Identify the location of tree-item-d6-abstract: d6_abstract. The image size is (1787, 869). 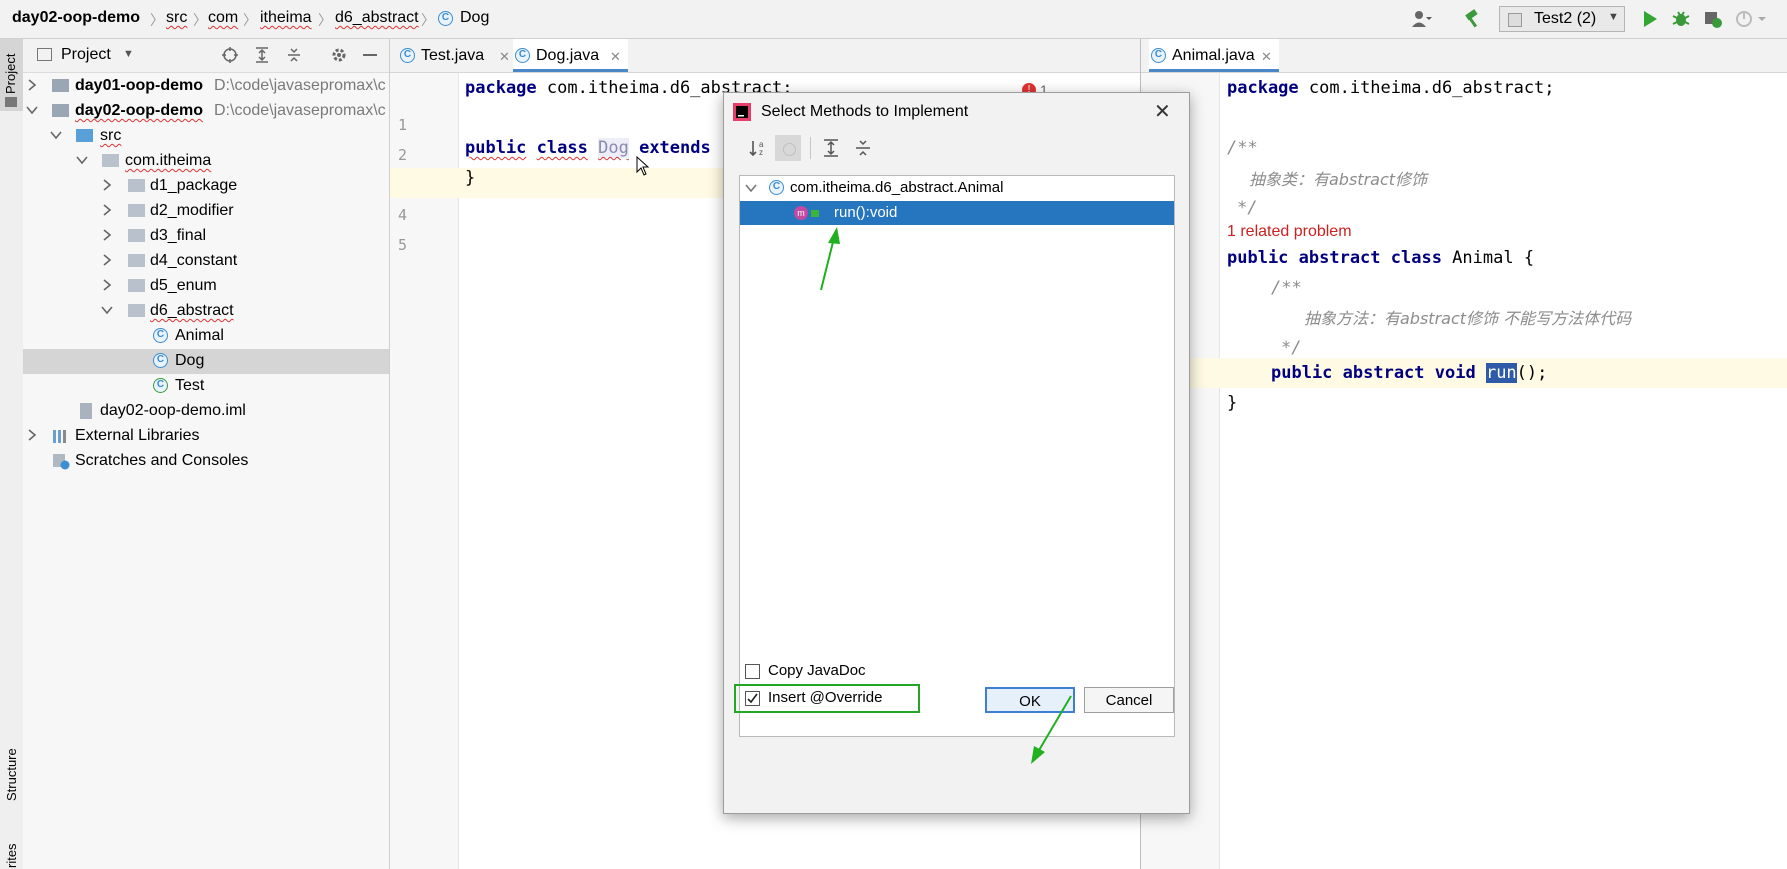
(206, 311).